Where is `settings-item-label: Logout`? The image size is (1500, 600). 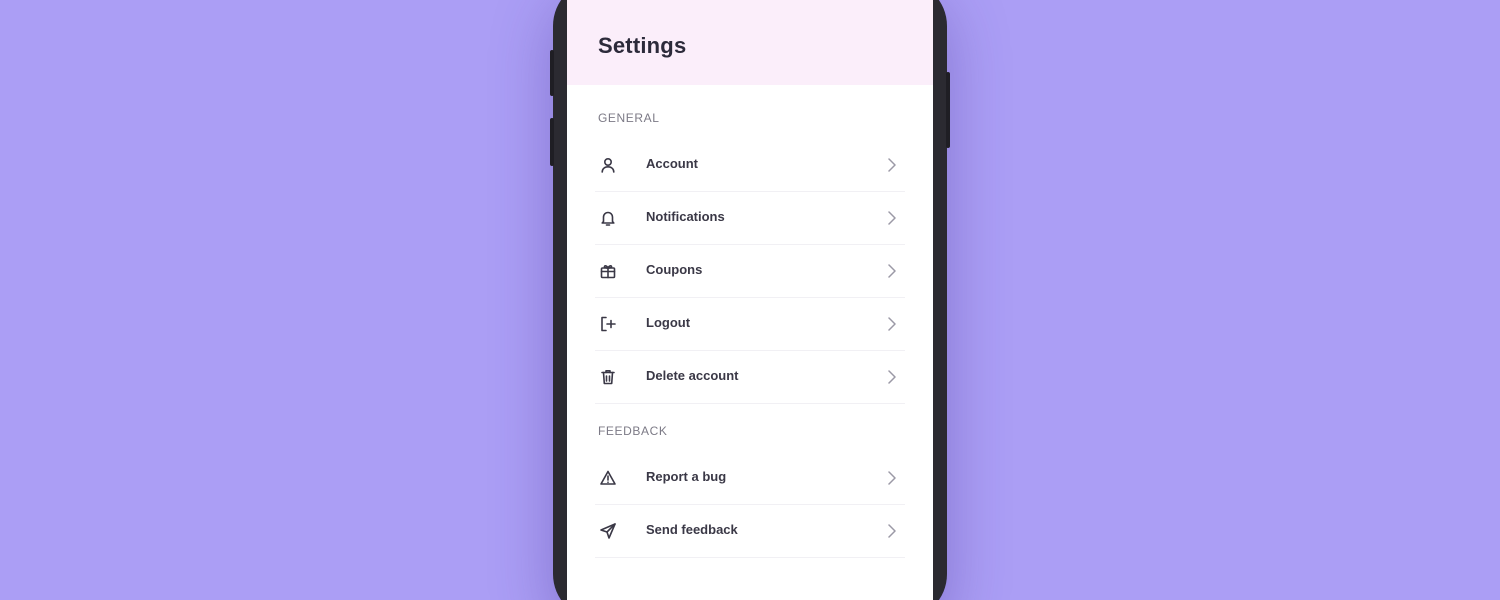 settings-item-label: Logout is located at coordinates (668, 322).